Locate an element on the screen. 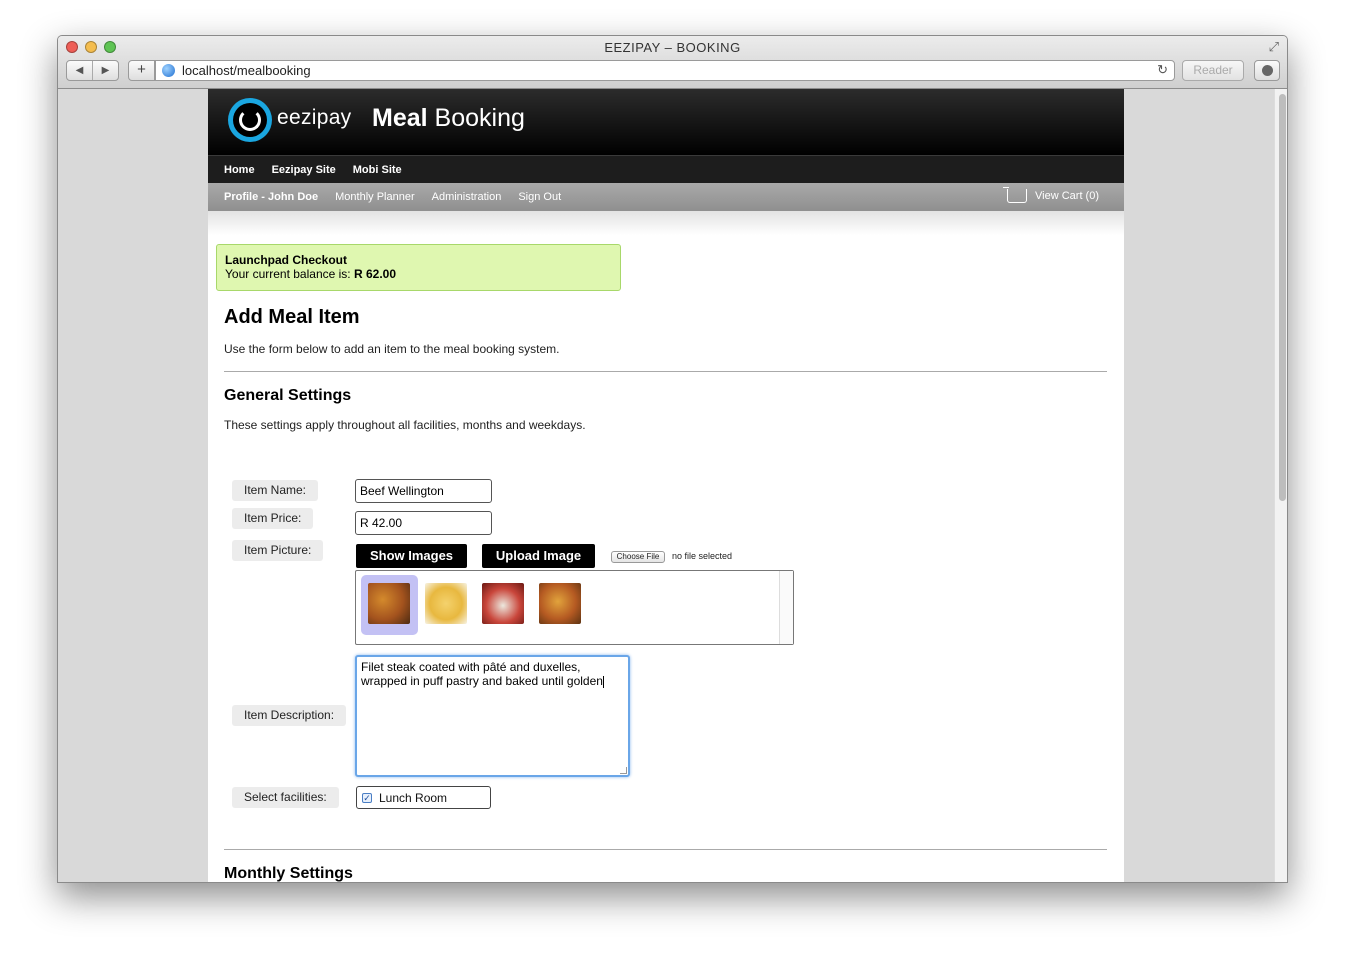 This screenshot has width=1345, height=963. item-price-label: Item Price: is located at coordinates (273, 518).